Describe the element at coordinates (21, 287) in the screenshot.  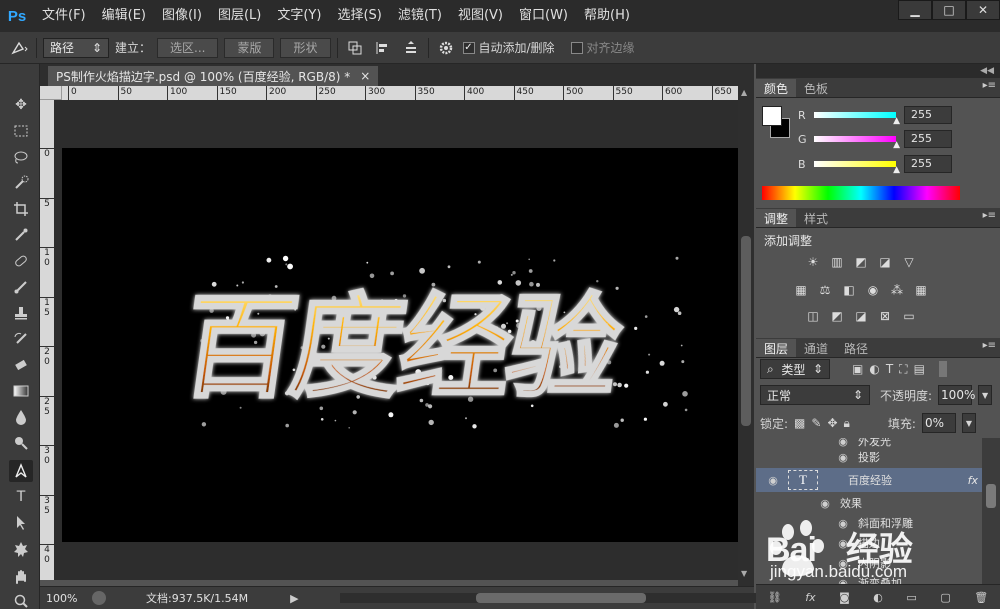
I see `brush-tool-icon` at that location.